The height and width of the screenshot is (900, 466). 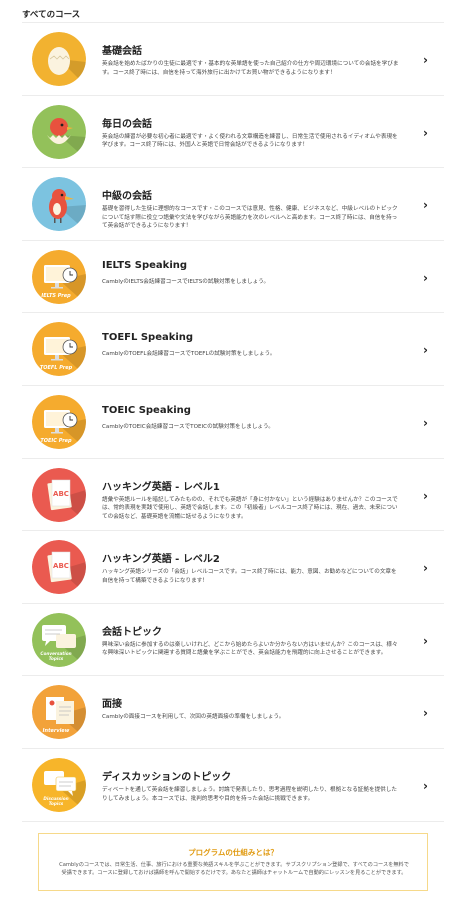 What do you see at coordinates (189, 354) in the screenshot?
I see `course-description: CamblyのTOEFL会話練習コースでTOEFLの試験対策をしましょう。` at bounding box center [189, 354].